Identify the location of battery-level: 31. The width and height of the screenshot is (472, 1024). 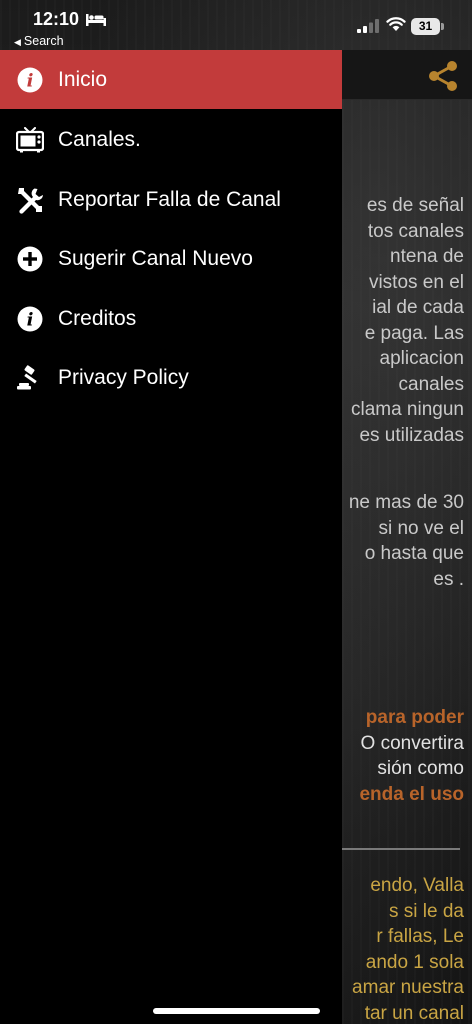
(425, 26).